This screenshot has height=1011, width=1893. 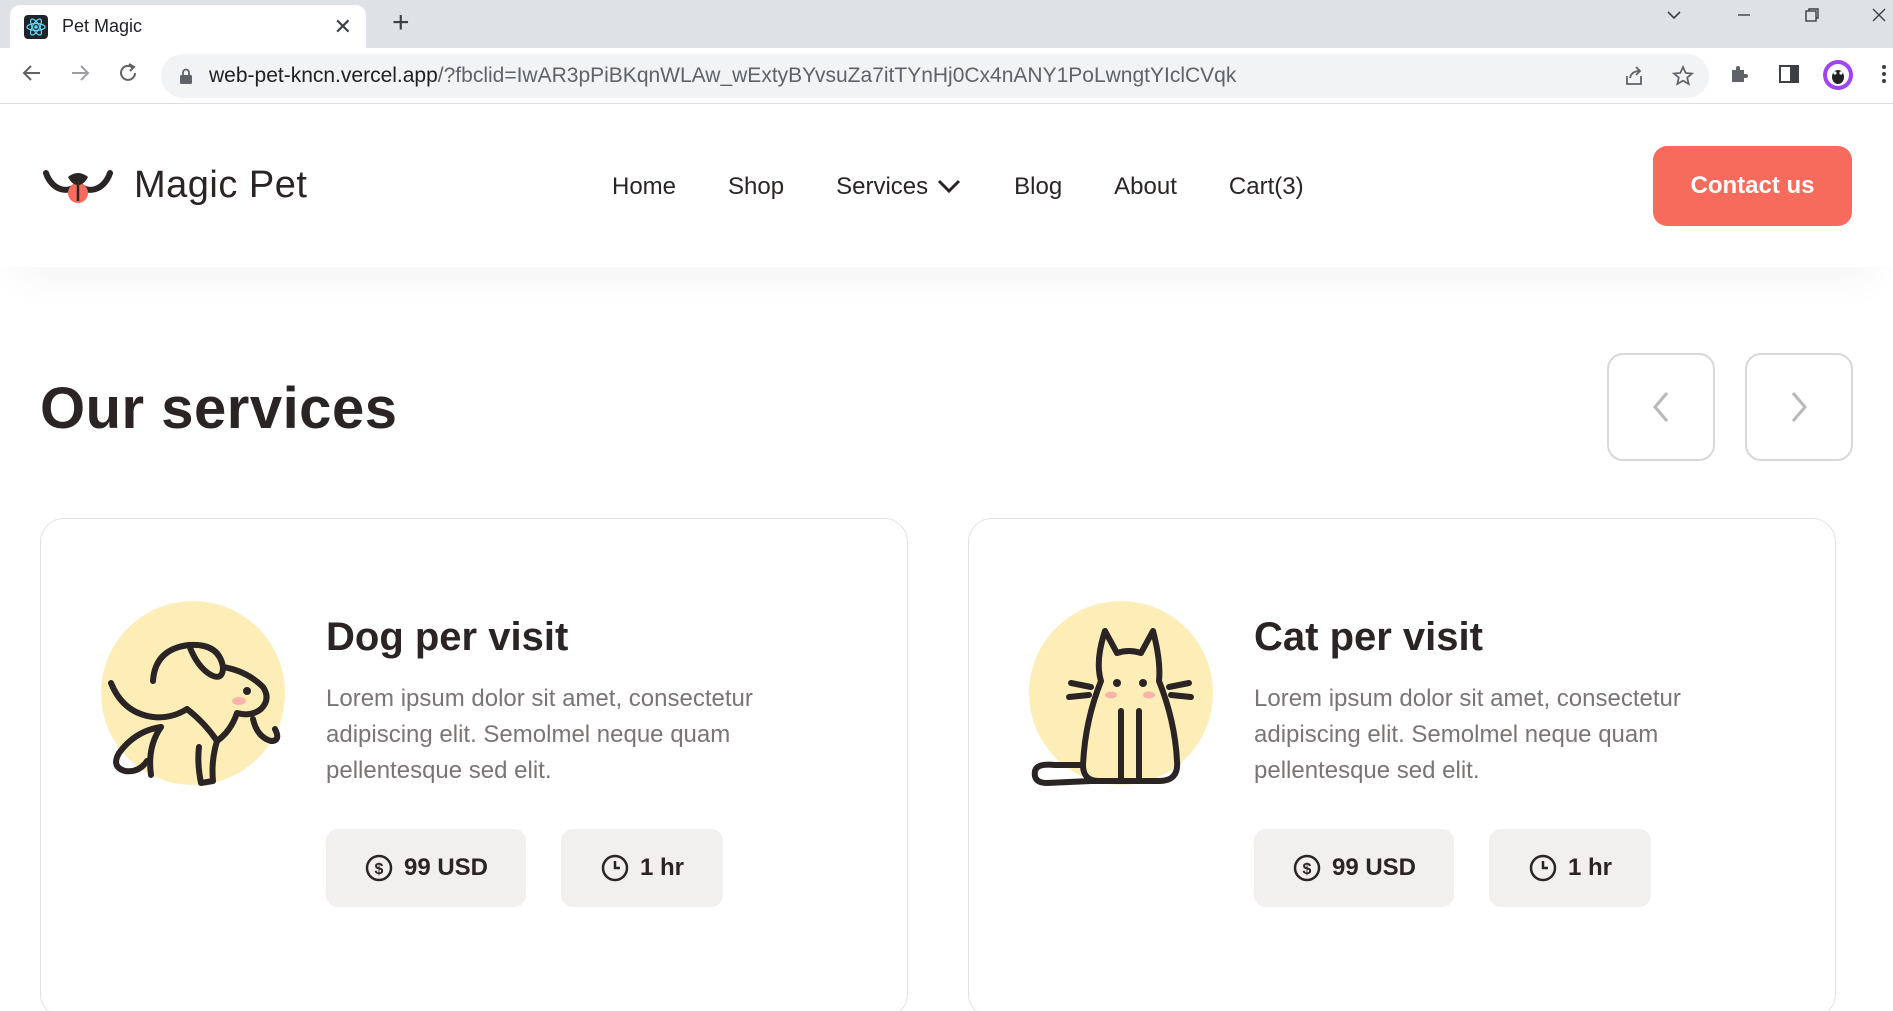 What do you see at coordinates (1368, 637) in the screenshot?
I see `service-title: Cat per visit` at bounding box center [1368, 637].